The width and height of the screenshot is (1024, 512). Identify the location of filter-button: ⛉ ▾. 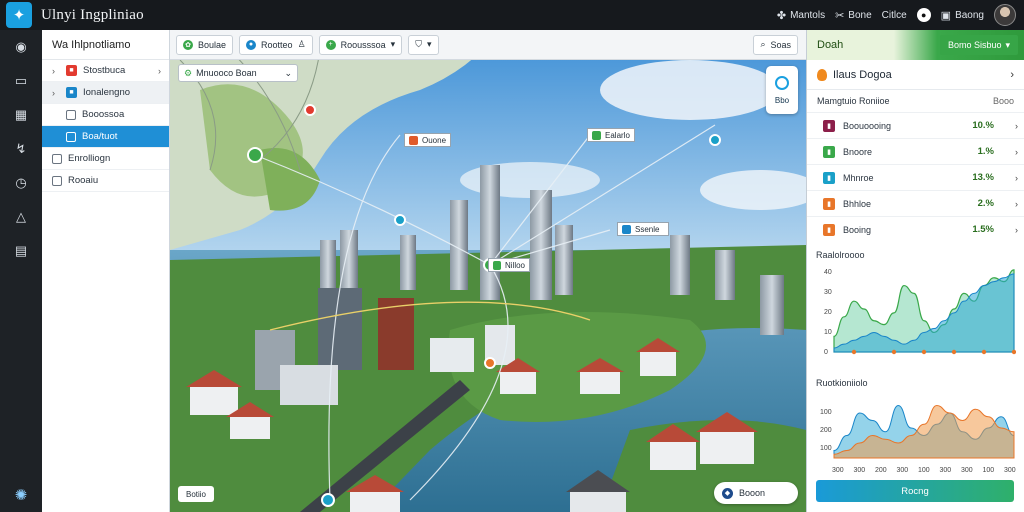
(423, 44).